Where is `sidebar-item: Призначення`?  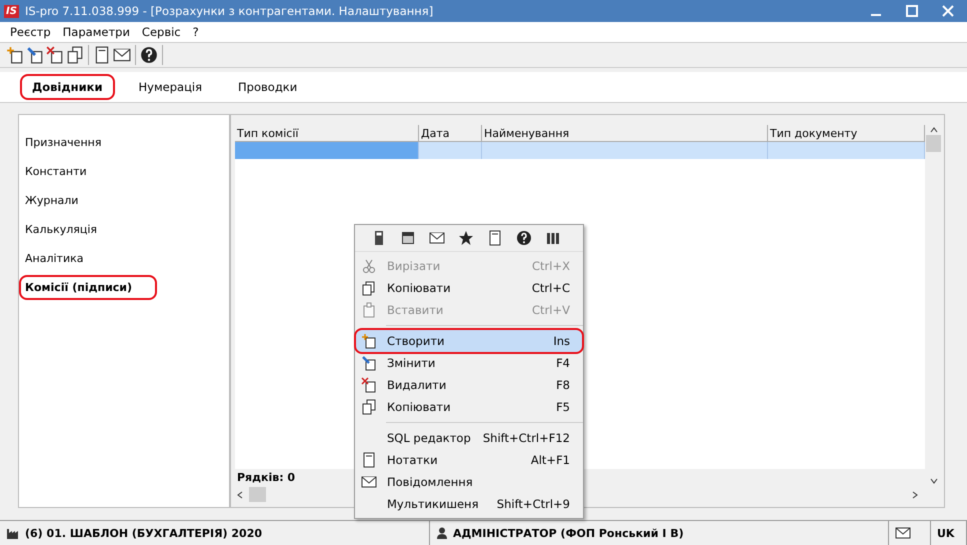 sidebar-item: Призначення is located at coordinates (124, 142).